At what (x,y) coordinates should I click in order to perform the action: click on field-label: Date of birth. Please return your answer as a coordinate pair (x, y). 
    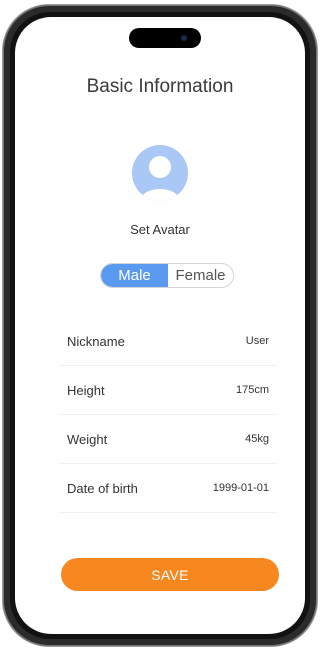
    Looking at the image, I should click on (102, 488).